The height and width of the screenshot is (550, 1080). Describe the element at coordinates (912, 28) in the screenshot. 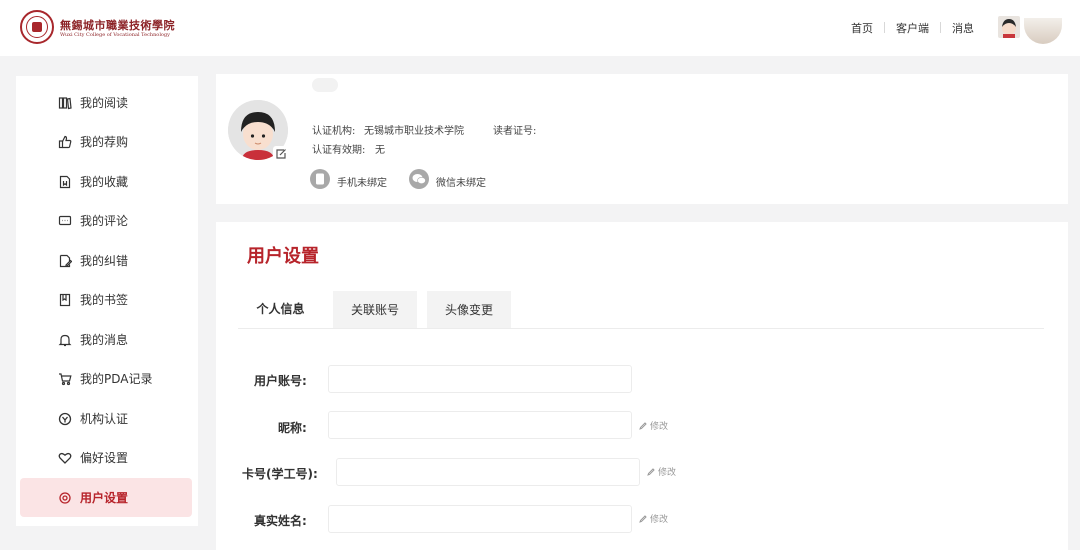

I see `nav-client-link: 客户端` at that location.